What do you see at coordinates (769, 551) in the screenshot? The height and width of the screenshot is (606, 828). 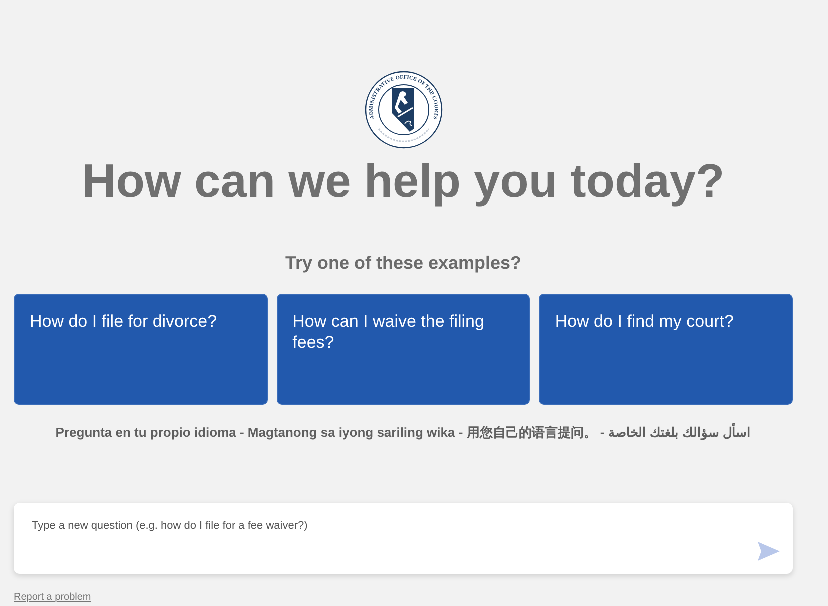 I see `send-icon` at bounding box center [769, 551].